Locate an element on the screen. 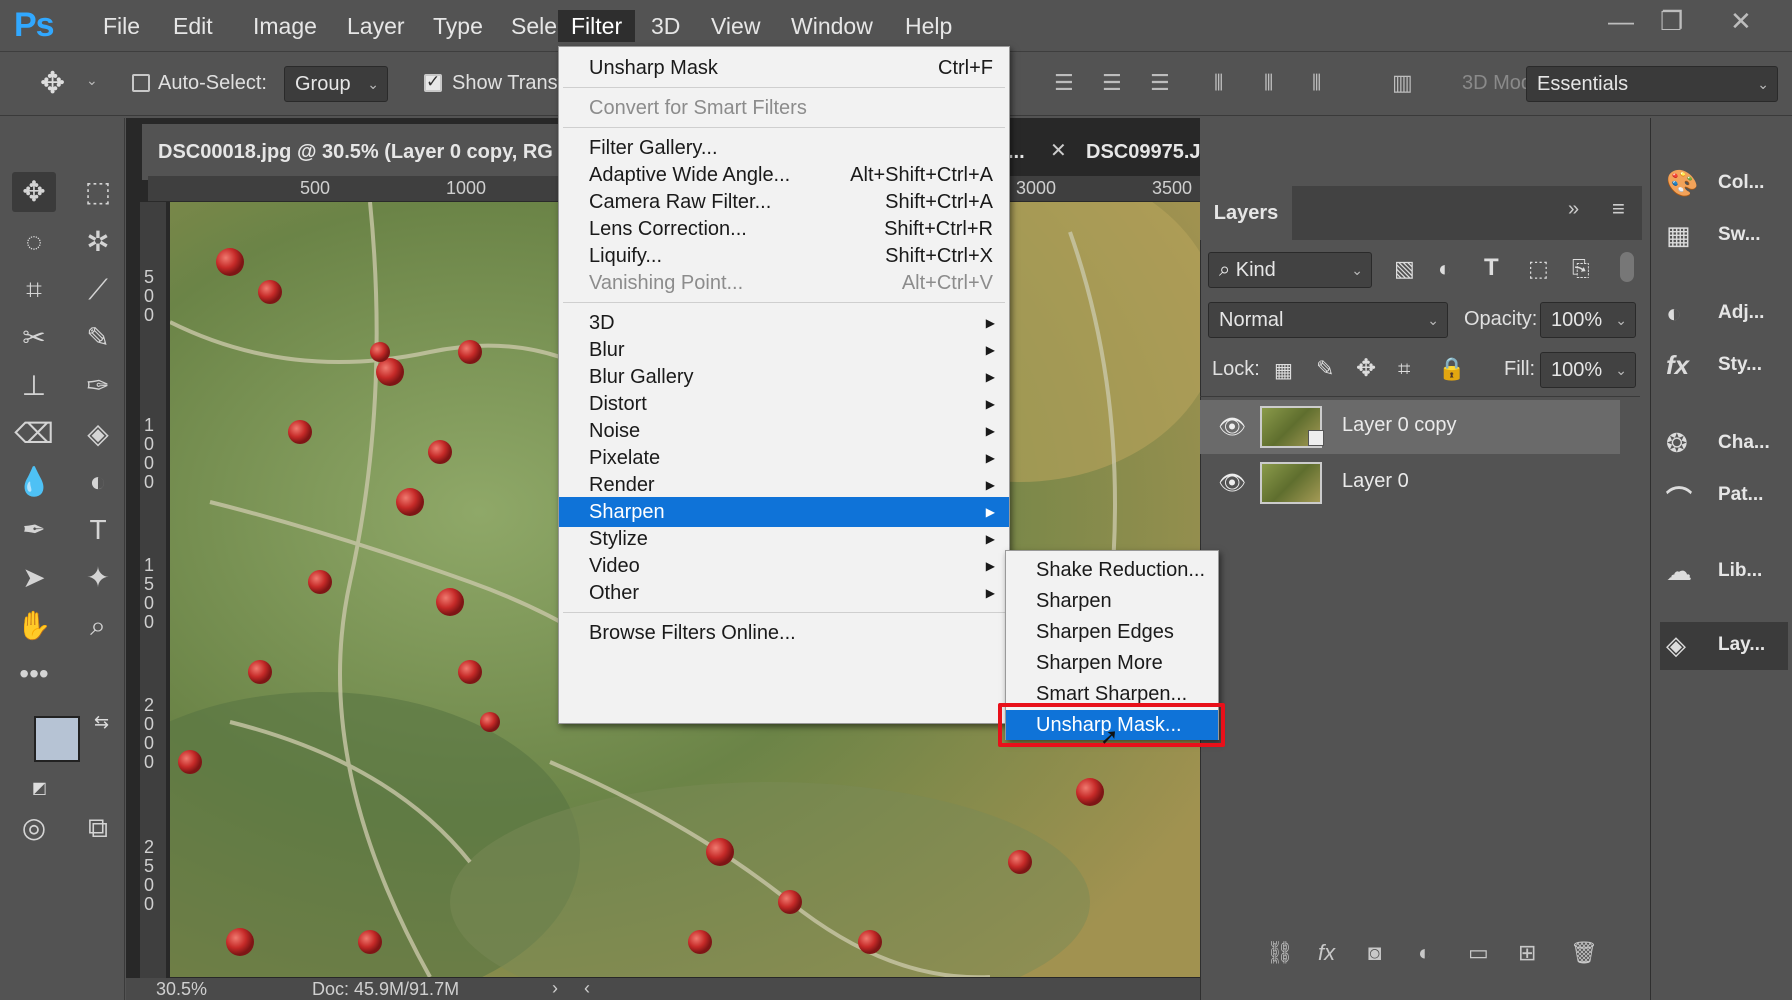 This screenshot has height=1000, width=1792. blend-mode-dropdown: Normal ⌄ is located at coordinates (1328, 320).